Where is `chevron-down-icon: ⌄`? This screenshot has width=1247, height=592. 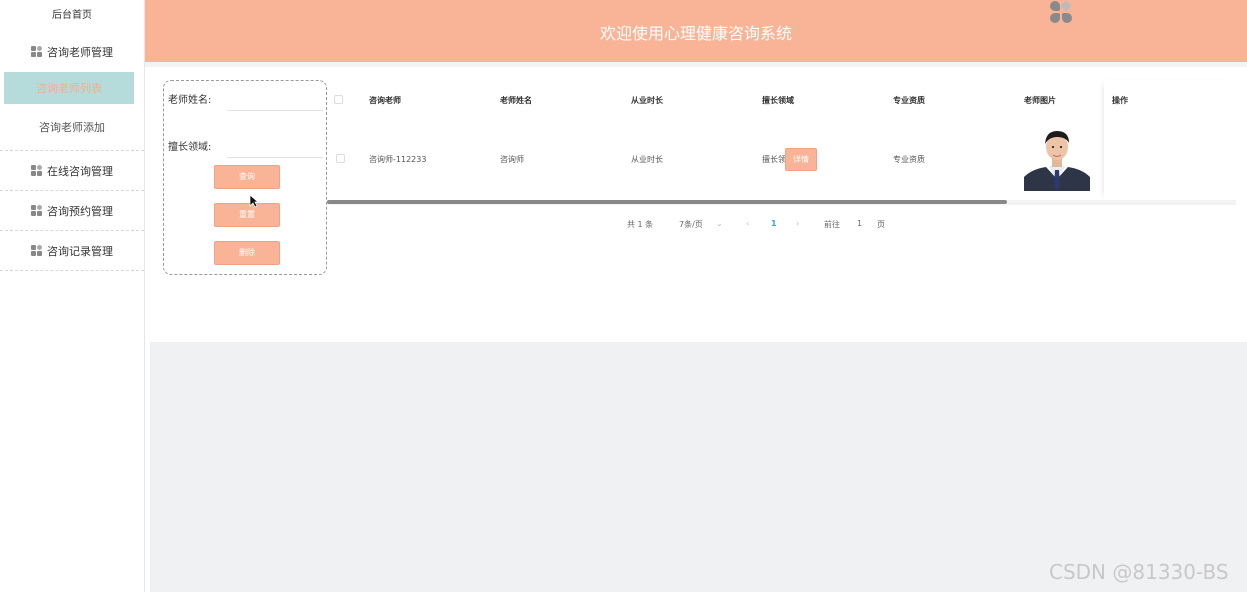 chevron-down-icon: ⌄ is located at coordinates (719, 223).